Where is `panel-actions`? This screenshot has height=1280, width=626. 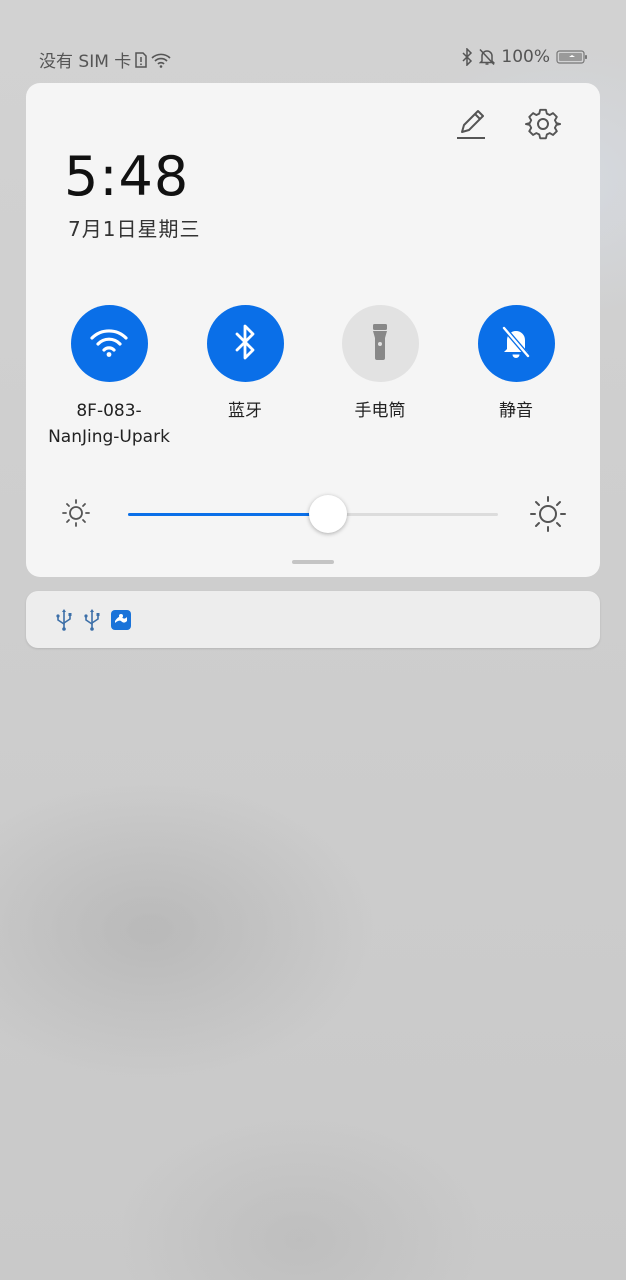 panel-actions is located at coordinates (507, 126).